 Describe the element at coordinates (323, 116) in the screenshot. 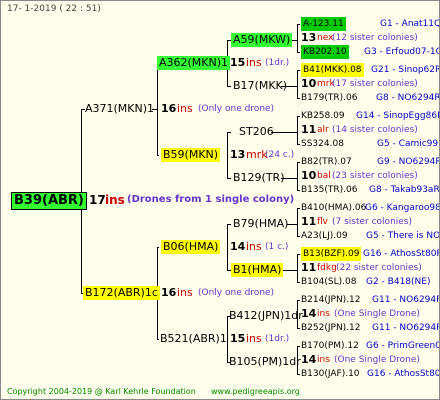

I see `ancestor-label: KB258.09` at that location.